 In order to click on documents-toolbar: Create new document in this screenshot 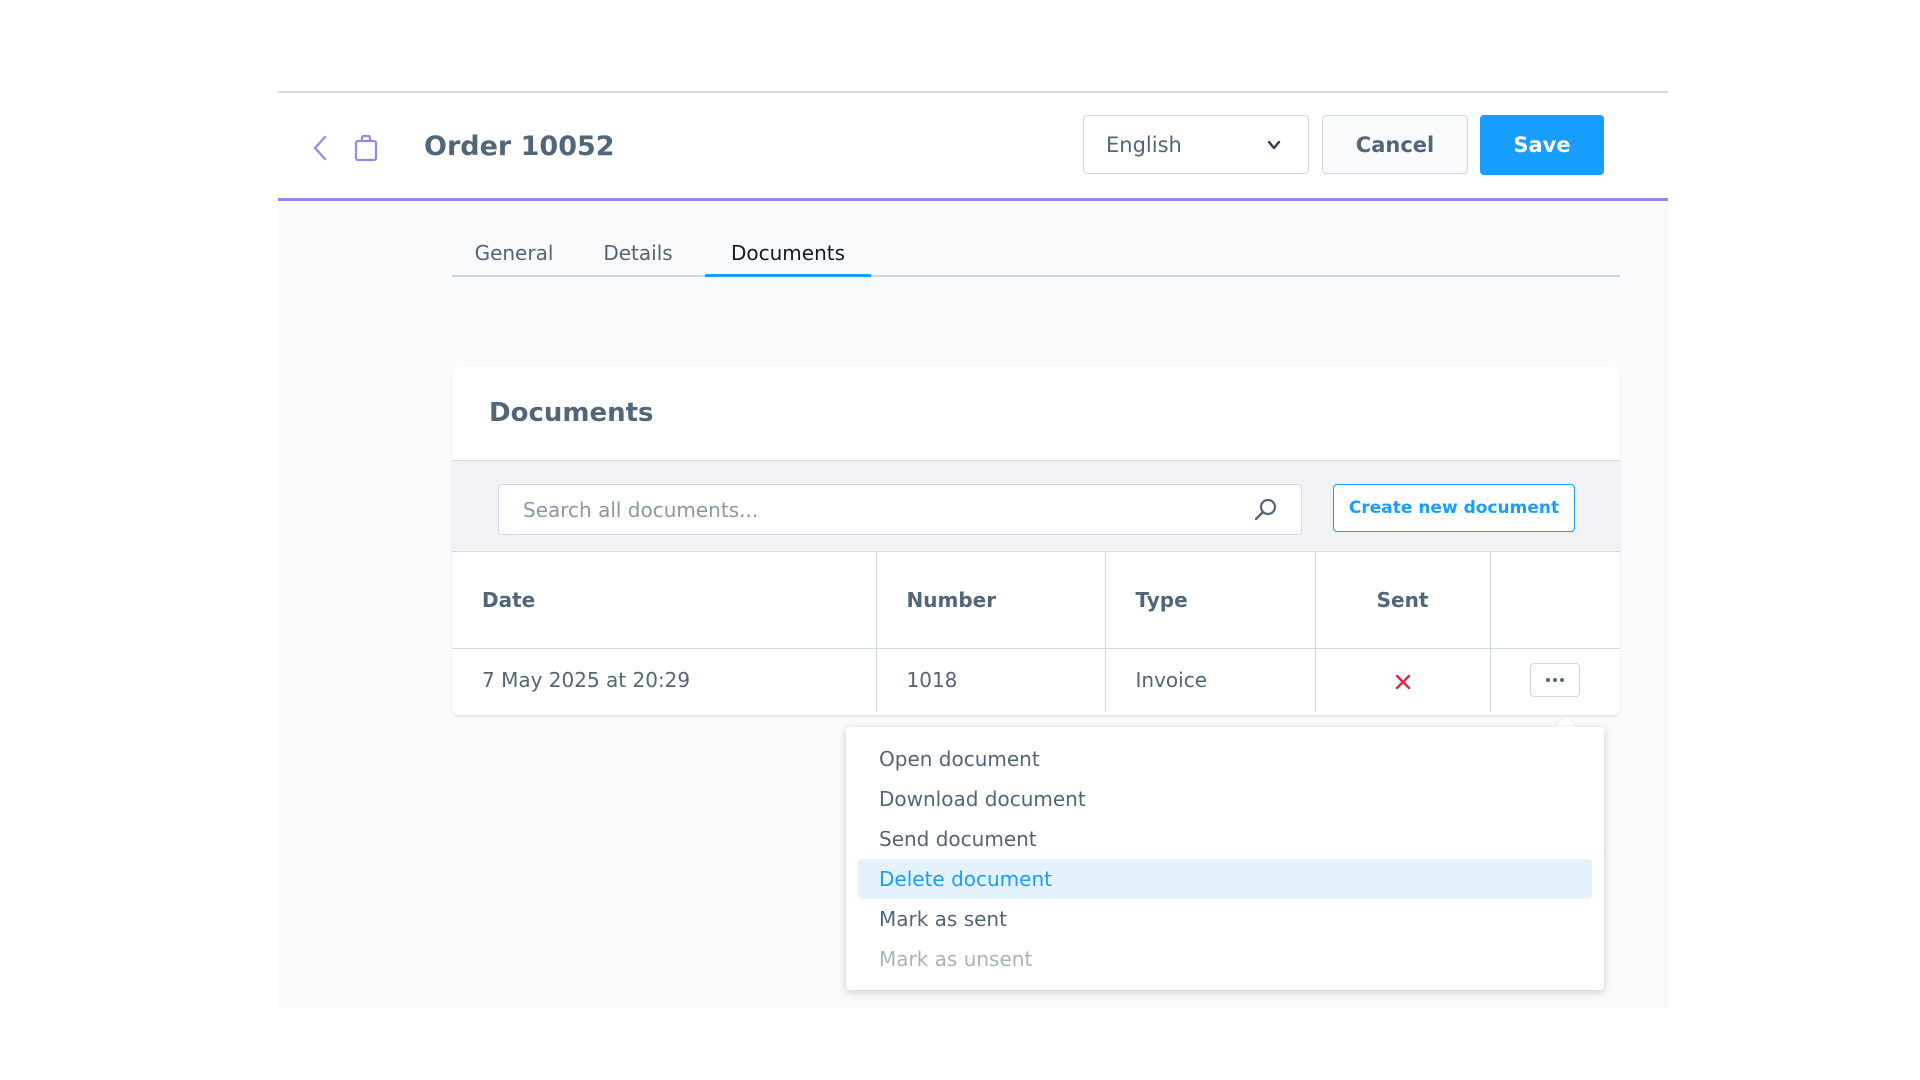, I will do `click(1036, 506)`.